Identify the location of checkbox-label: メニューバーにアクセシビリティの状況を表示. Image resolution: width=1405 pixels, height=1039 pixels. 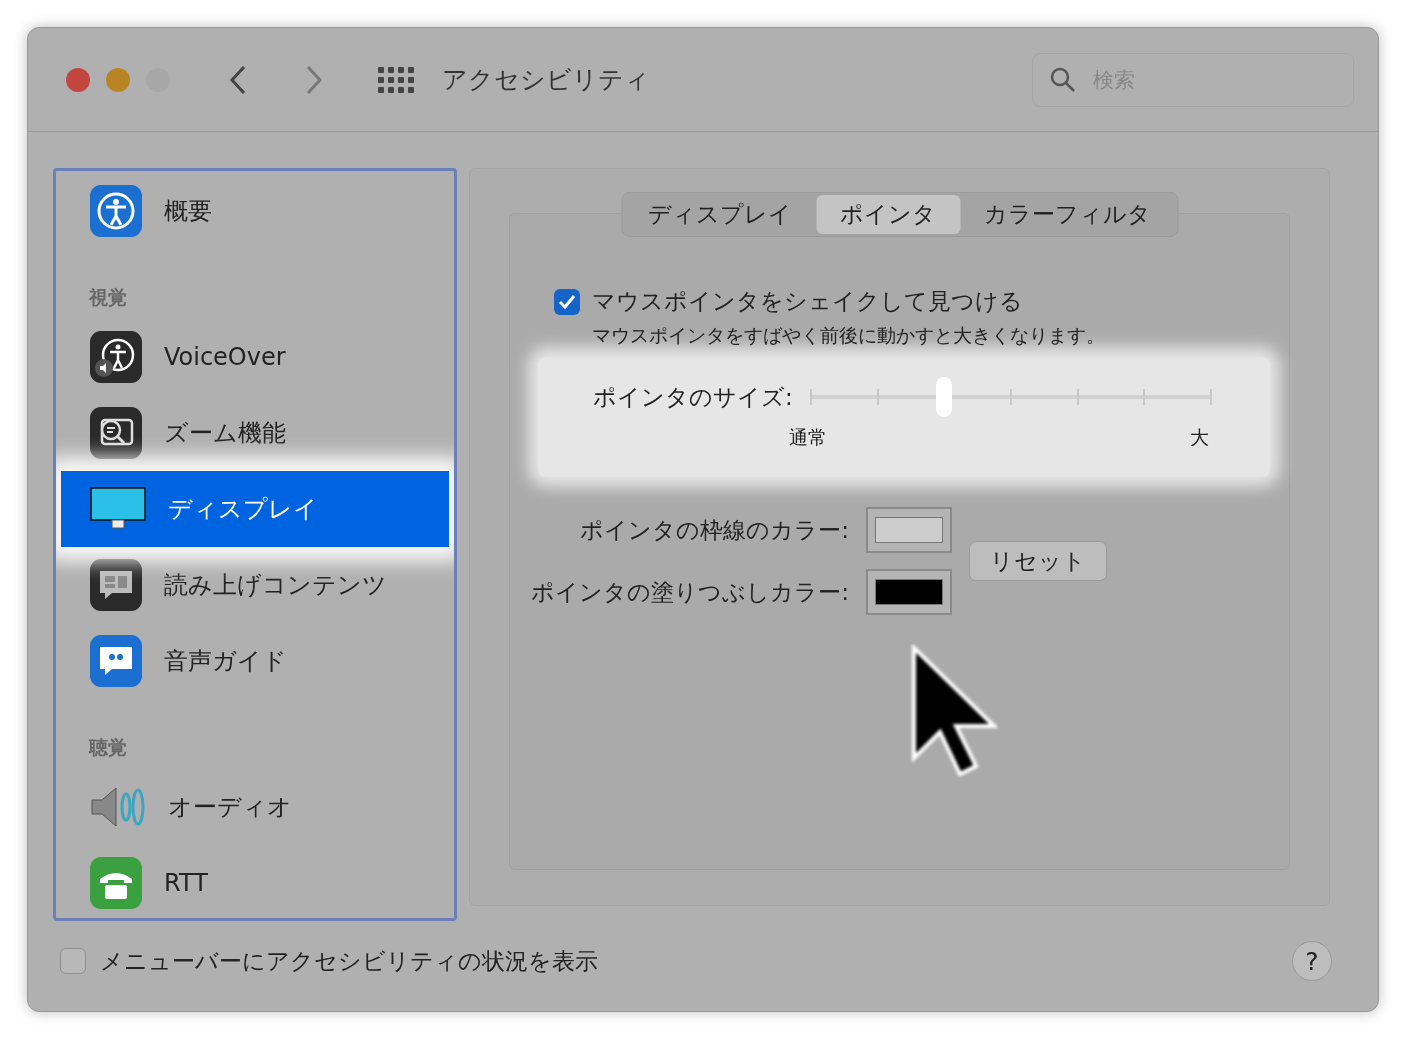
(349, 961).